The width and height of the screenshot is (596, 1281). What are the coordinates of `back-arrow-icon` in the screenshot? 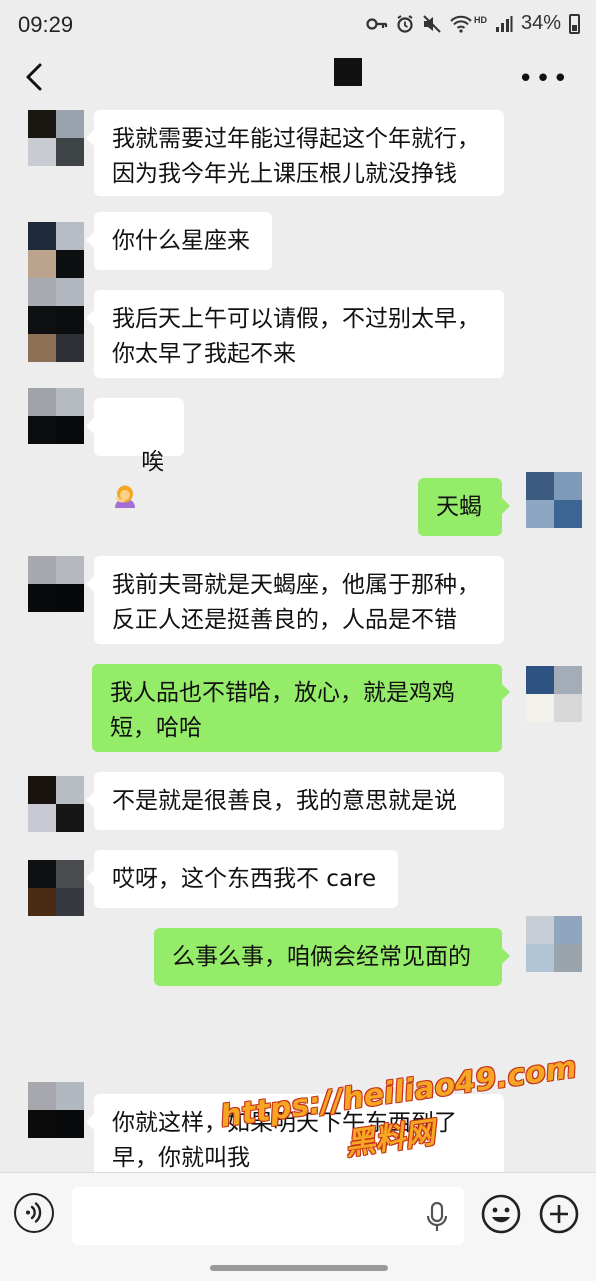 It's located at (36, 77).